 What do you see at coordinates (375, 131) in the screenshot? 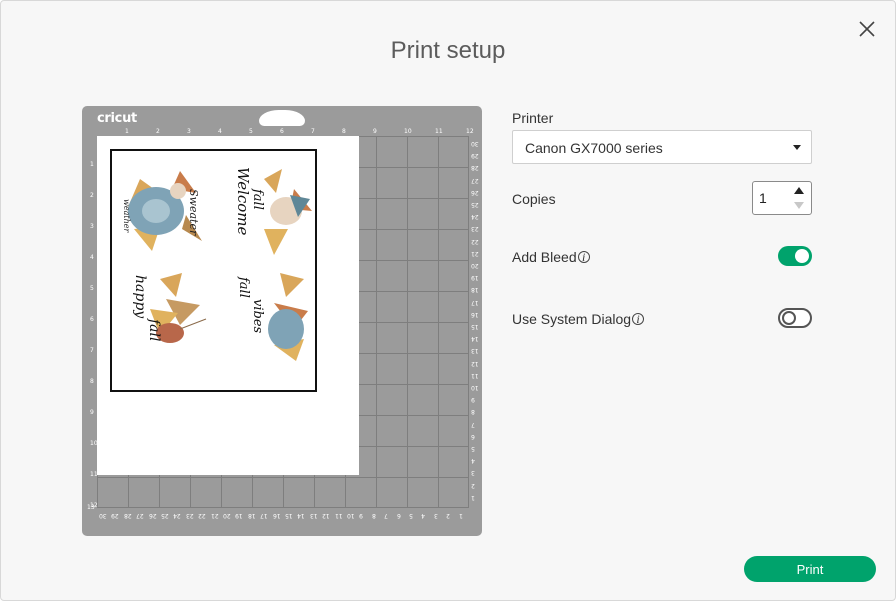
I see `ruler-tick-top: 9` at bounding box center [375, 131].